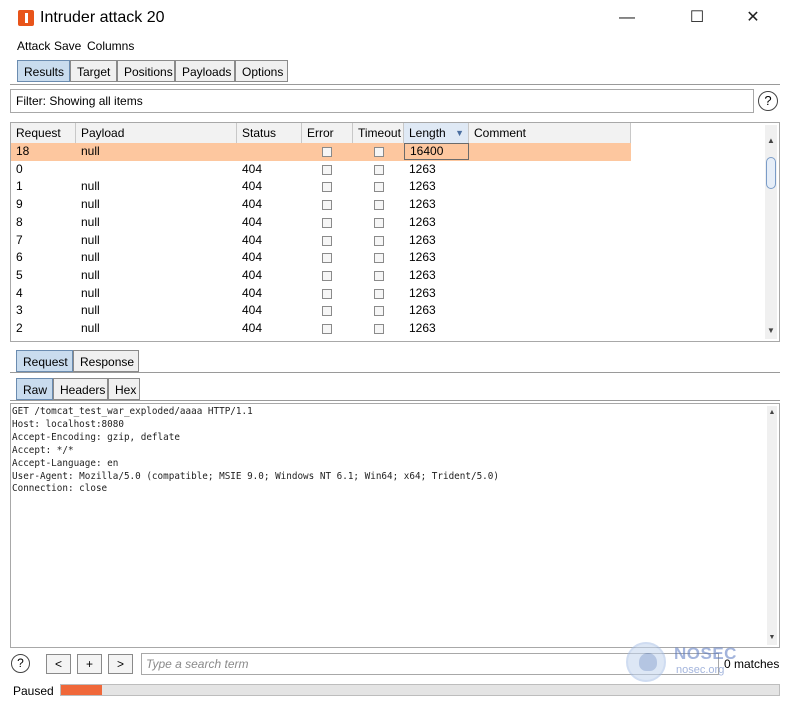  I want to click on table-row: 2 null 404 1263, so click(321, 329).